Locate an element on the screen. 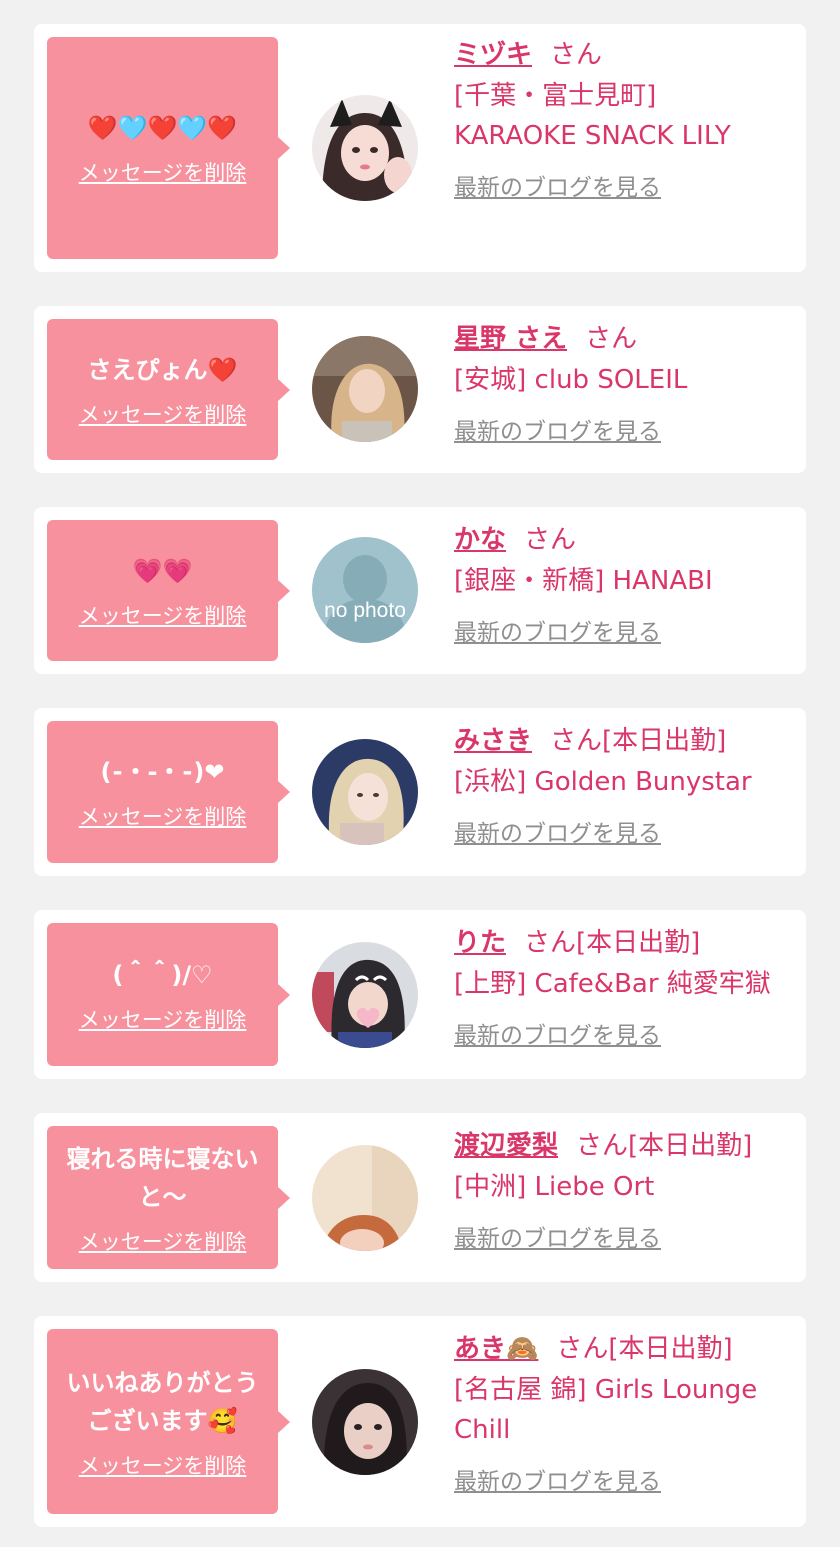  profile-info: りた さん[本日出勤] [上野] Cafe&Bar 純愛牢獄 最新のブログを見る is located at coordinates (626, 987).